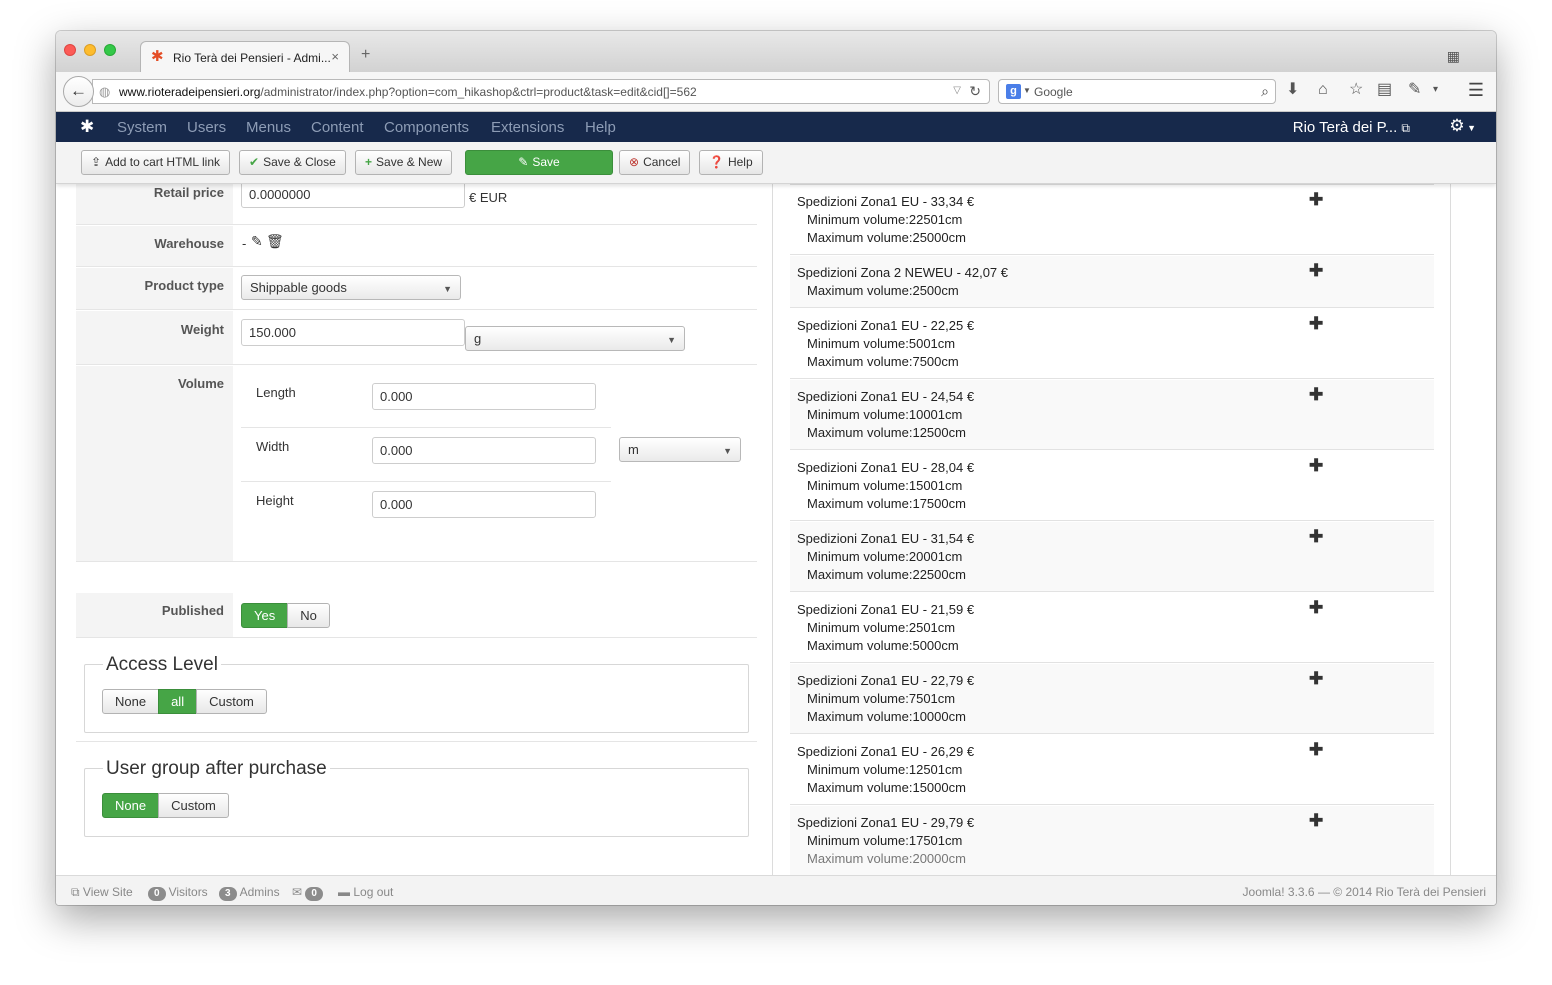  Describe the element at coordinates (275, 241) in the screenshot. I see `trash-icon: 🗑` at that location.